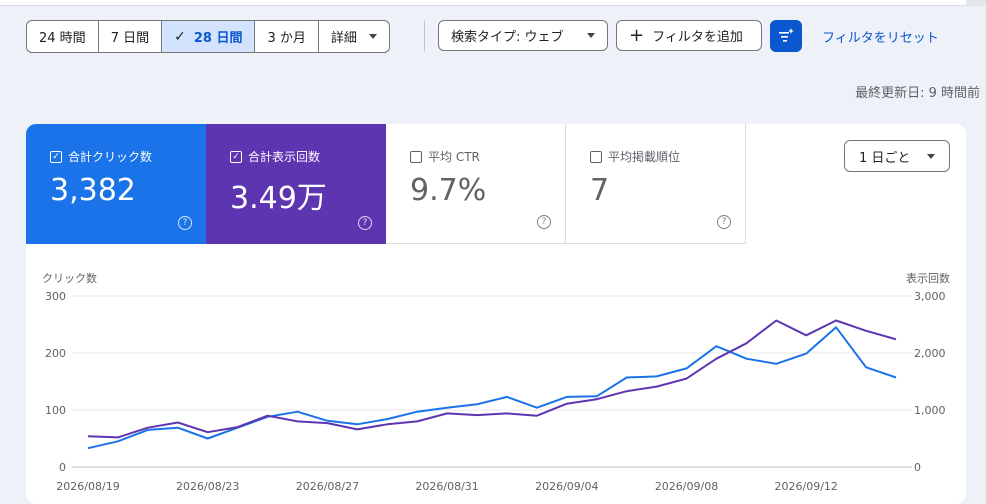 Image resolution: width=986 pixels, height=504 pixels. What do you see at coordinates (343, 38) in the screenshot?
I see `date-range-details-label: 詳細` at bounding box center [343, 38].